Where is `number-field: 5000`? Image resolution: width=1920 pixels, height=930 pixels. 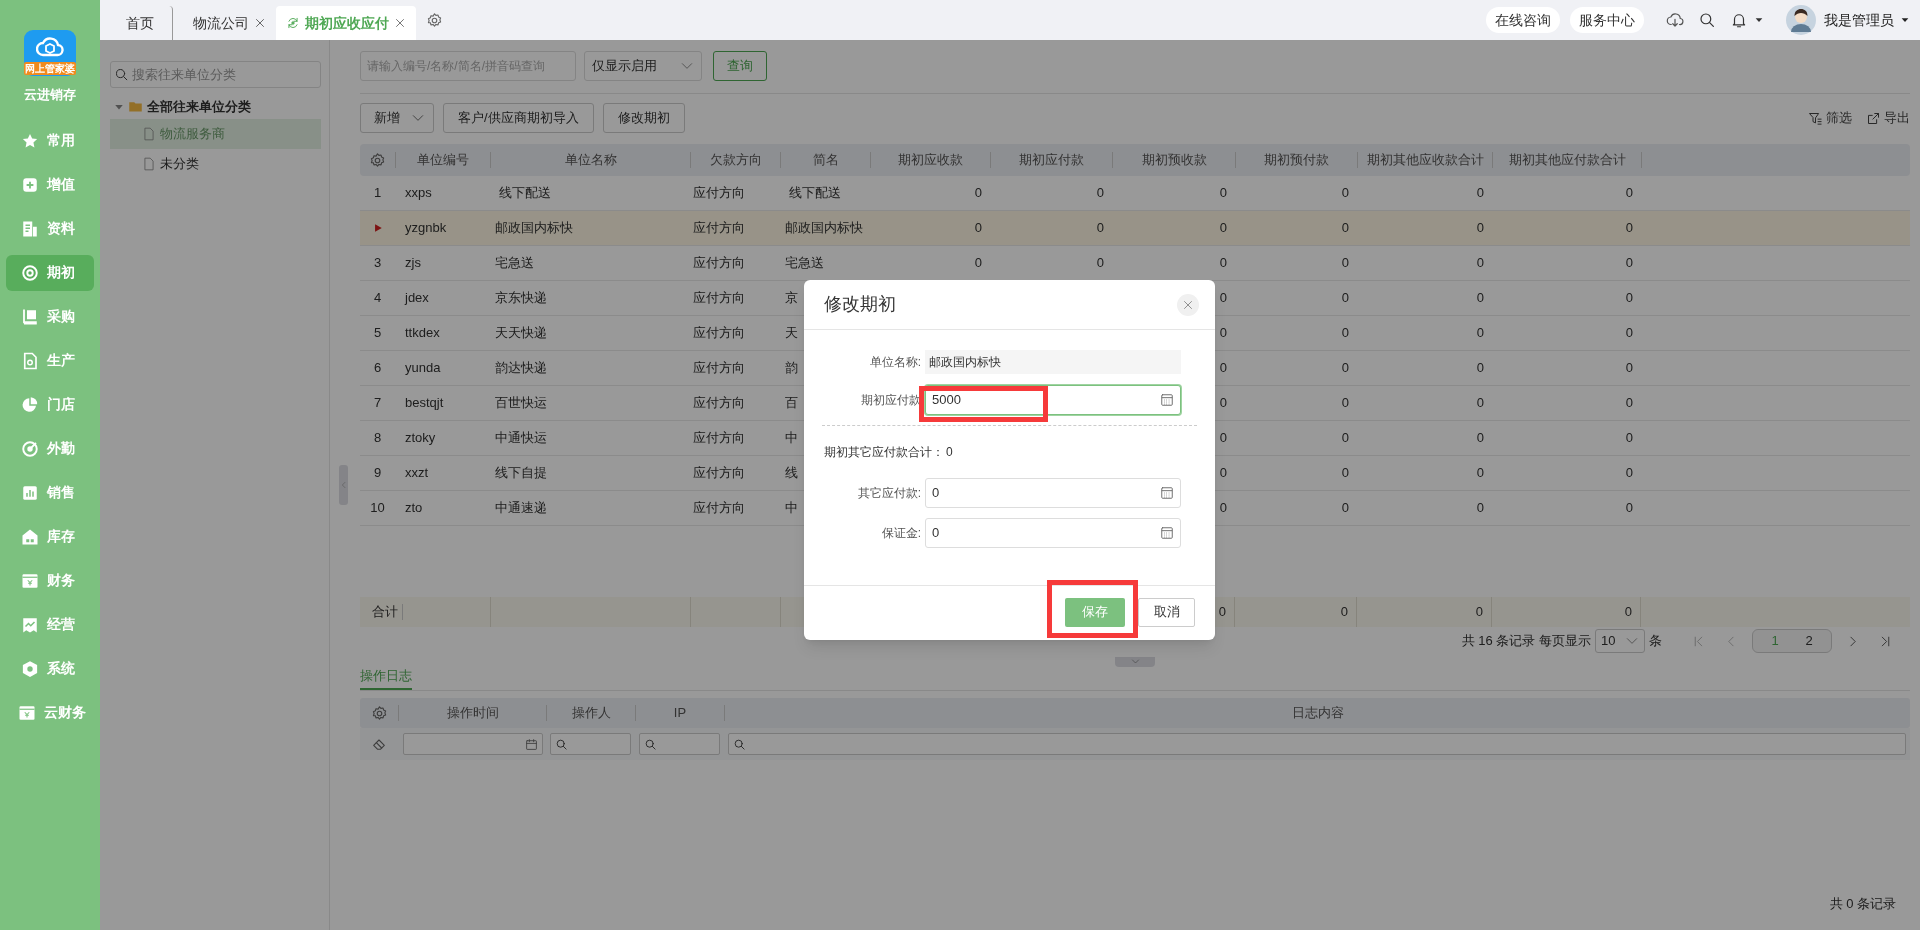 number-field: 5000 is located at coordinates (1053, 400).